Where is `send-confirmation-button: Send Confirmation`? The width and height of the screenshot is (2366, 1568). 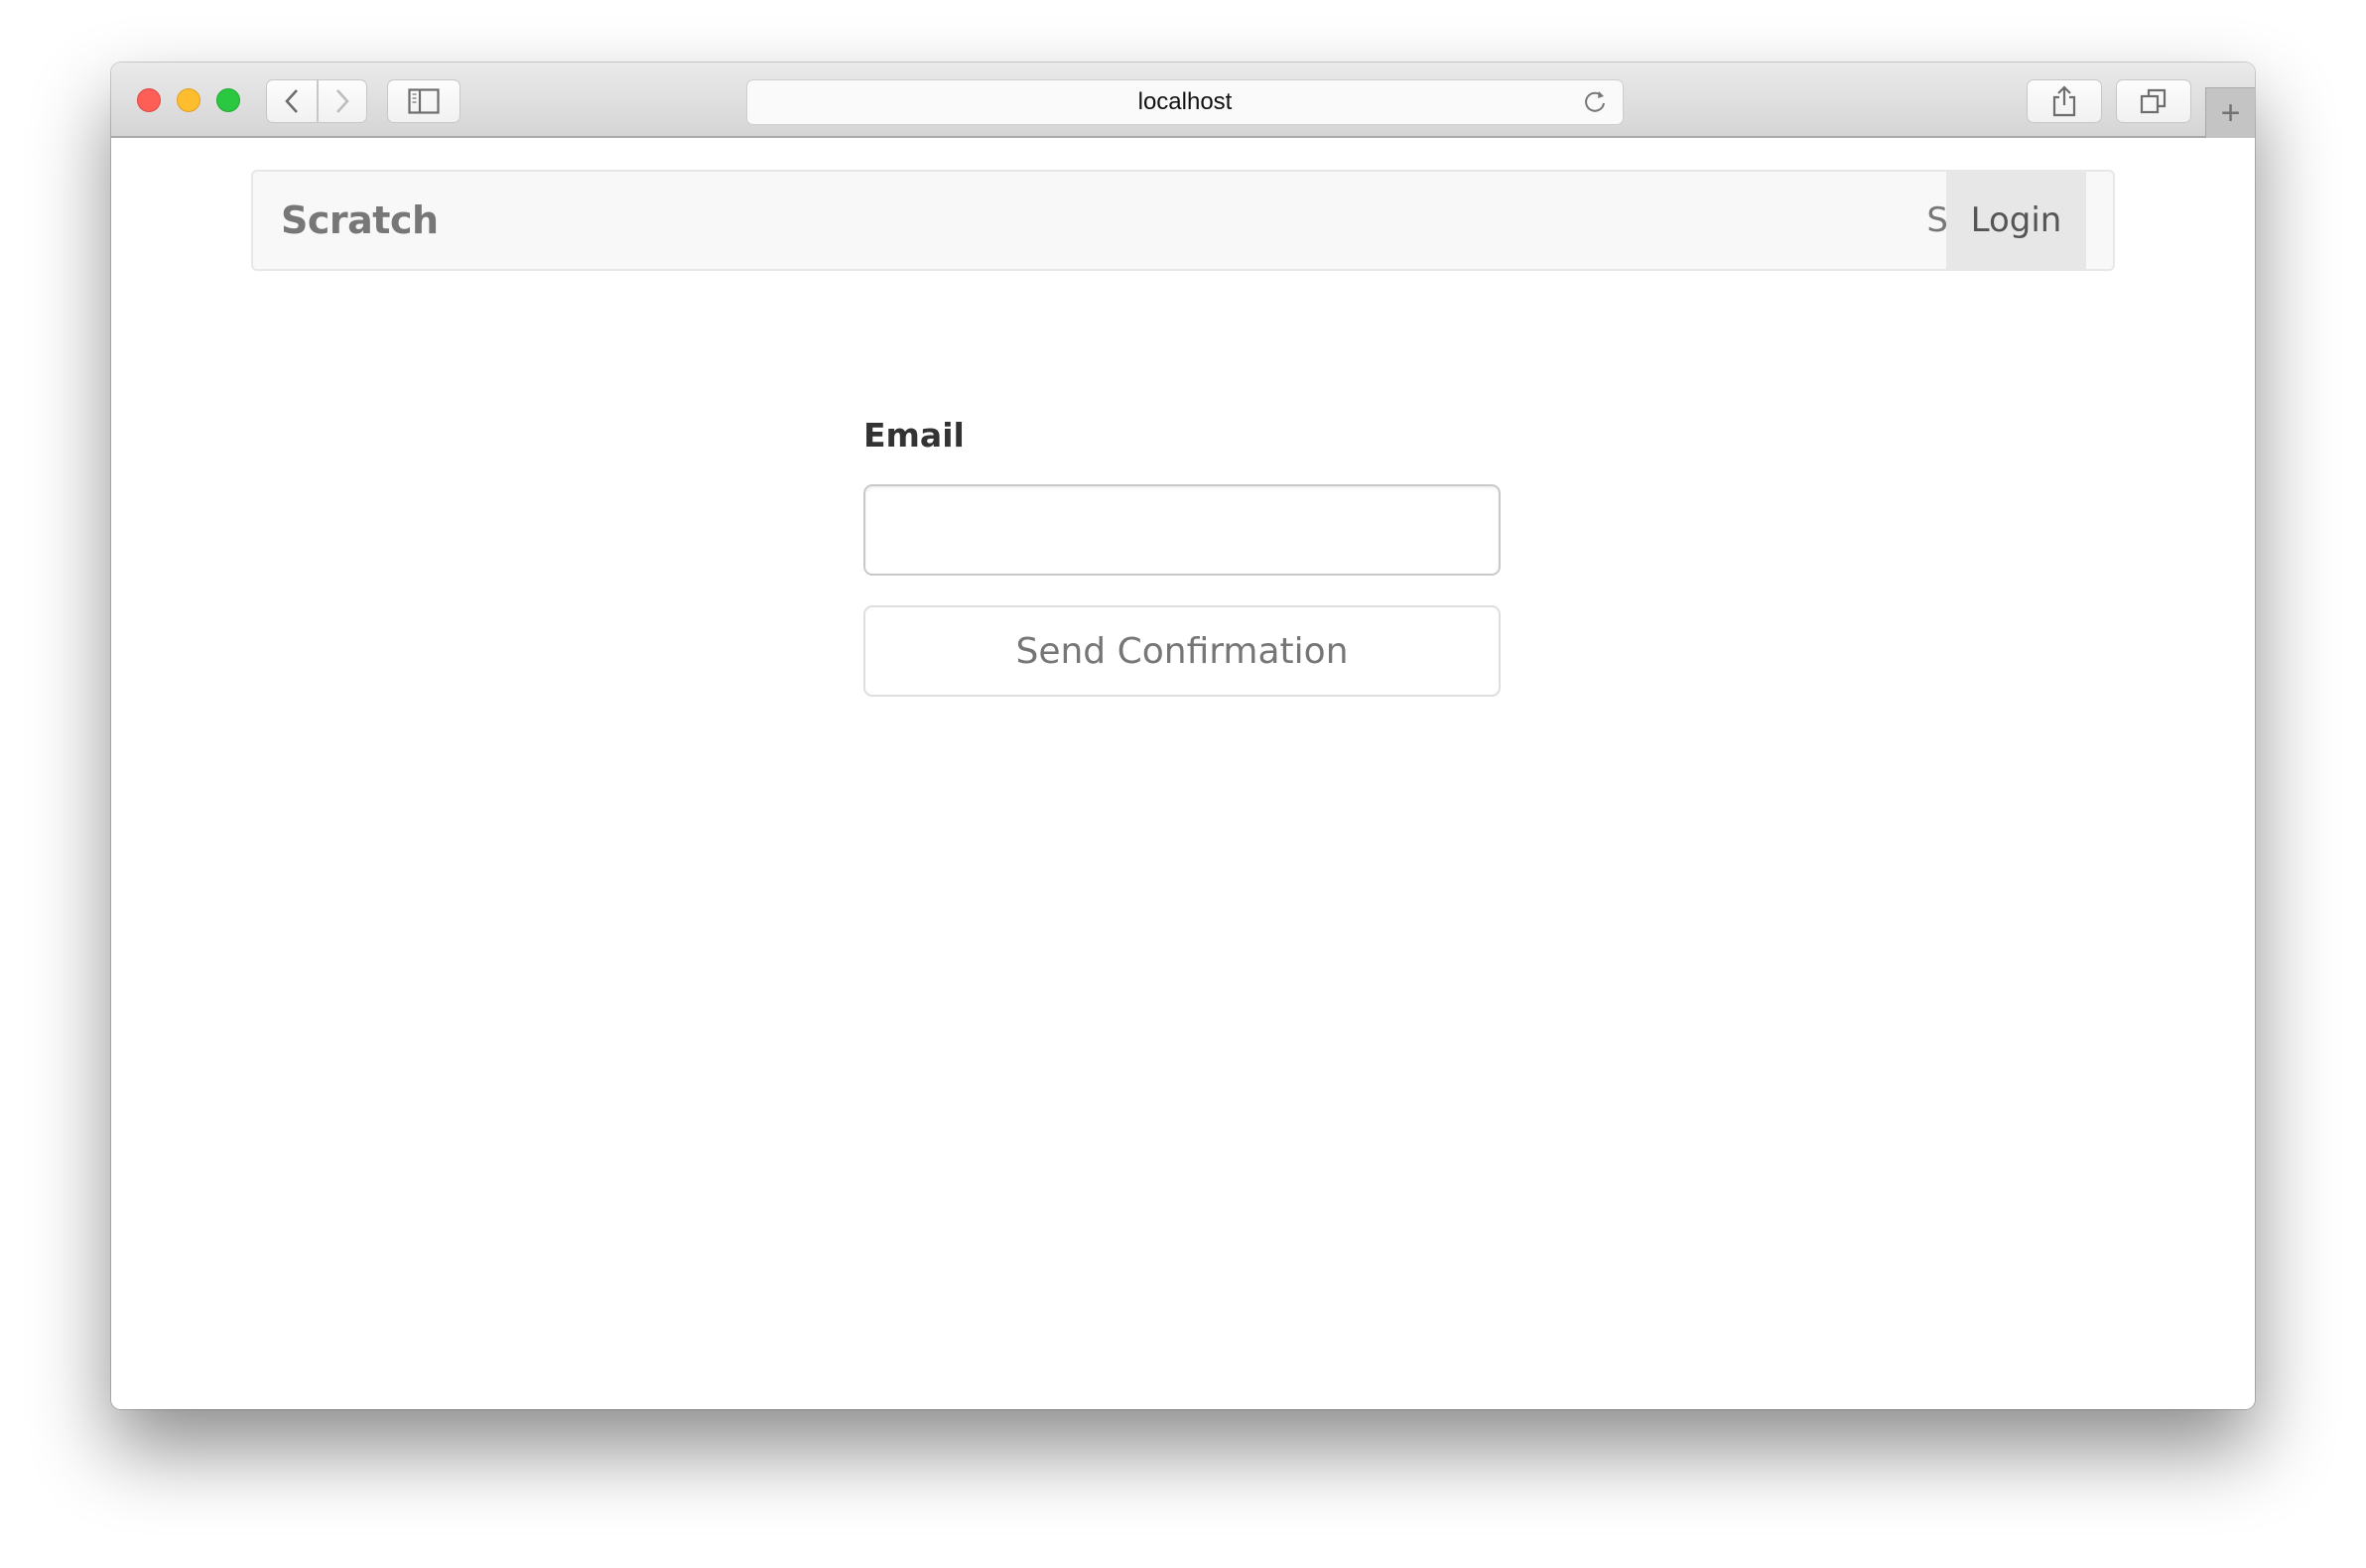 send-confirmation-button: Send Confirmation is located at coordinates (1182, 651).